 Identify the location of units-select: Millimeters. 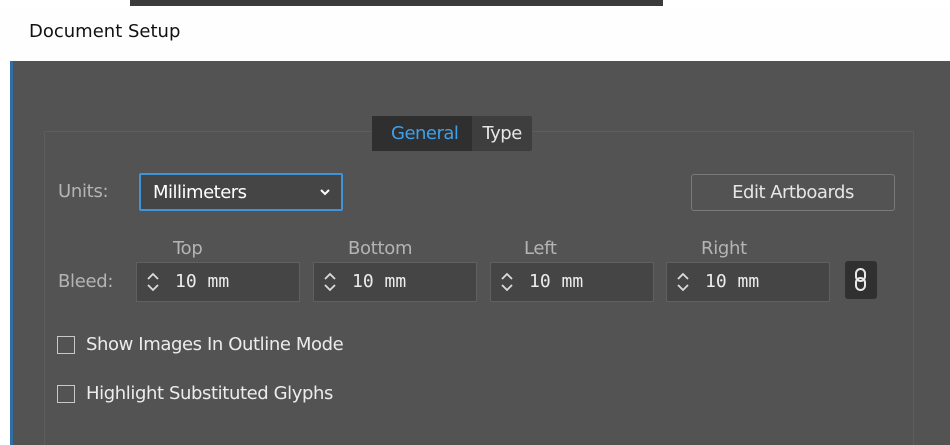
(241, 192).